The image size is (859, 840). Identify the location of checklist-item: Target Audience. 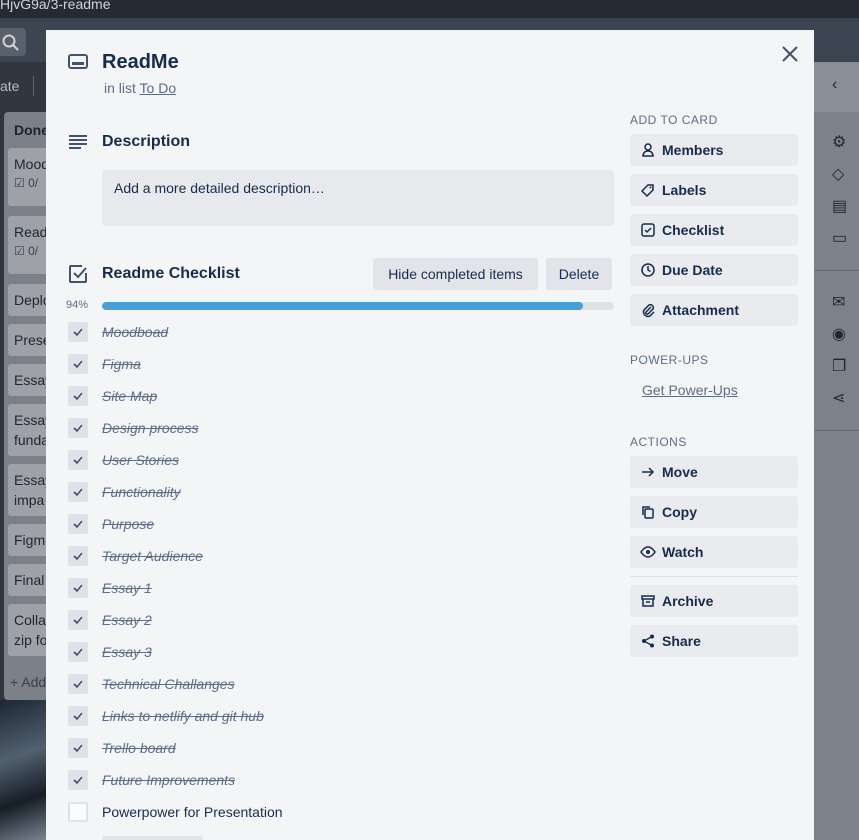
(341, 560).